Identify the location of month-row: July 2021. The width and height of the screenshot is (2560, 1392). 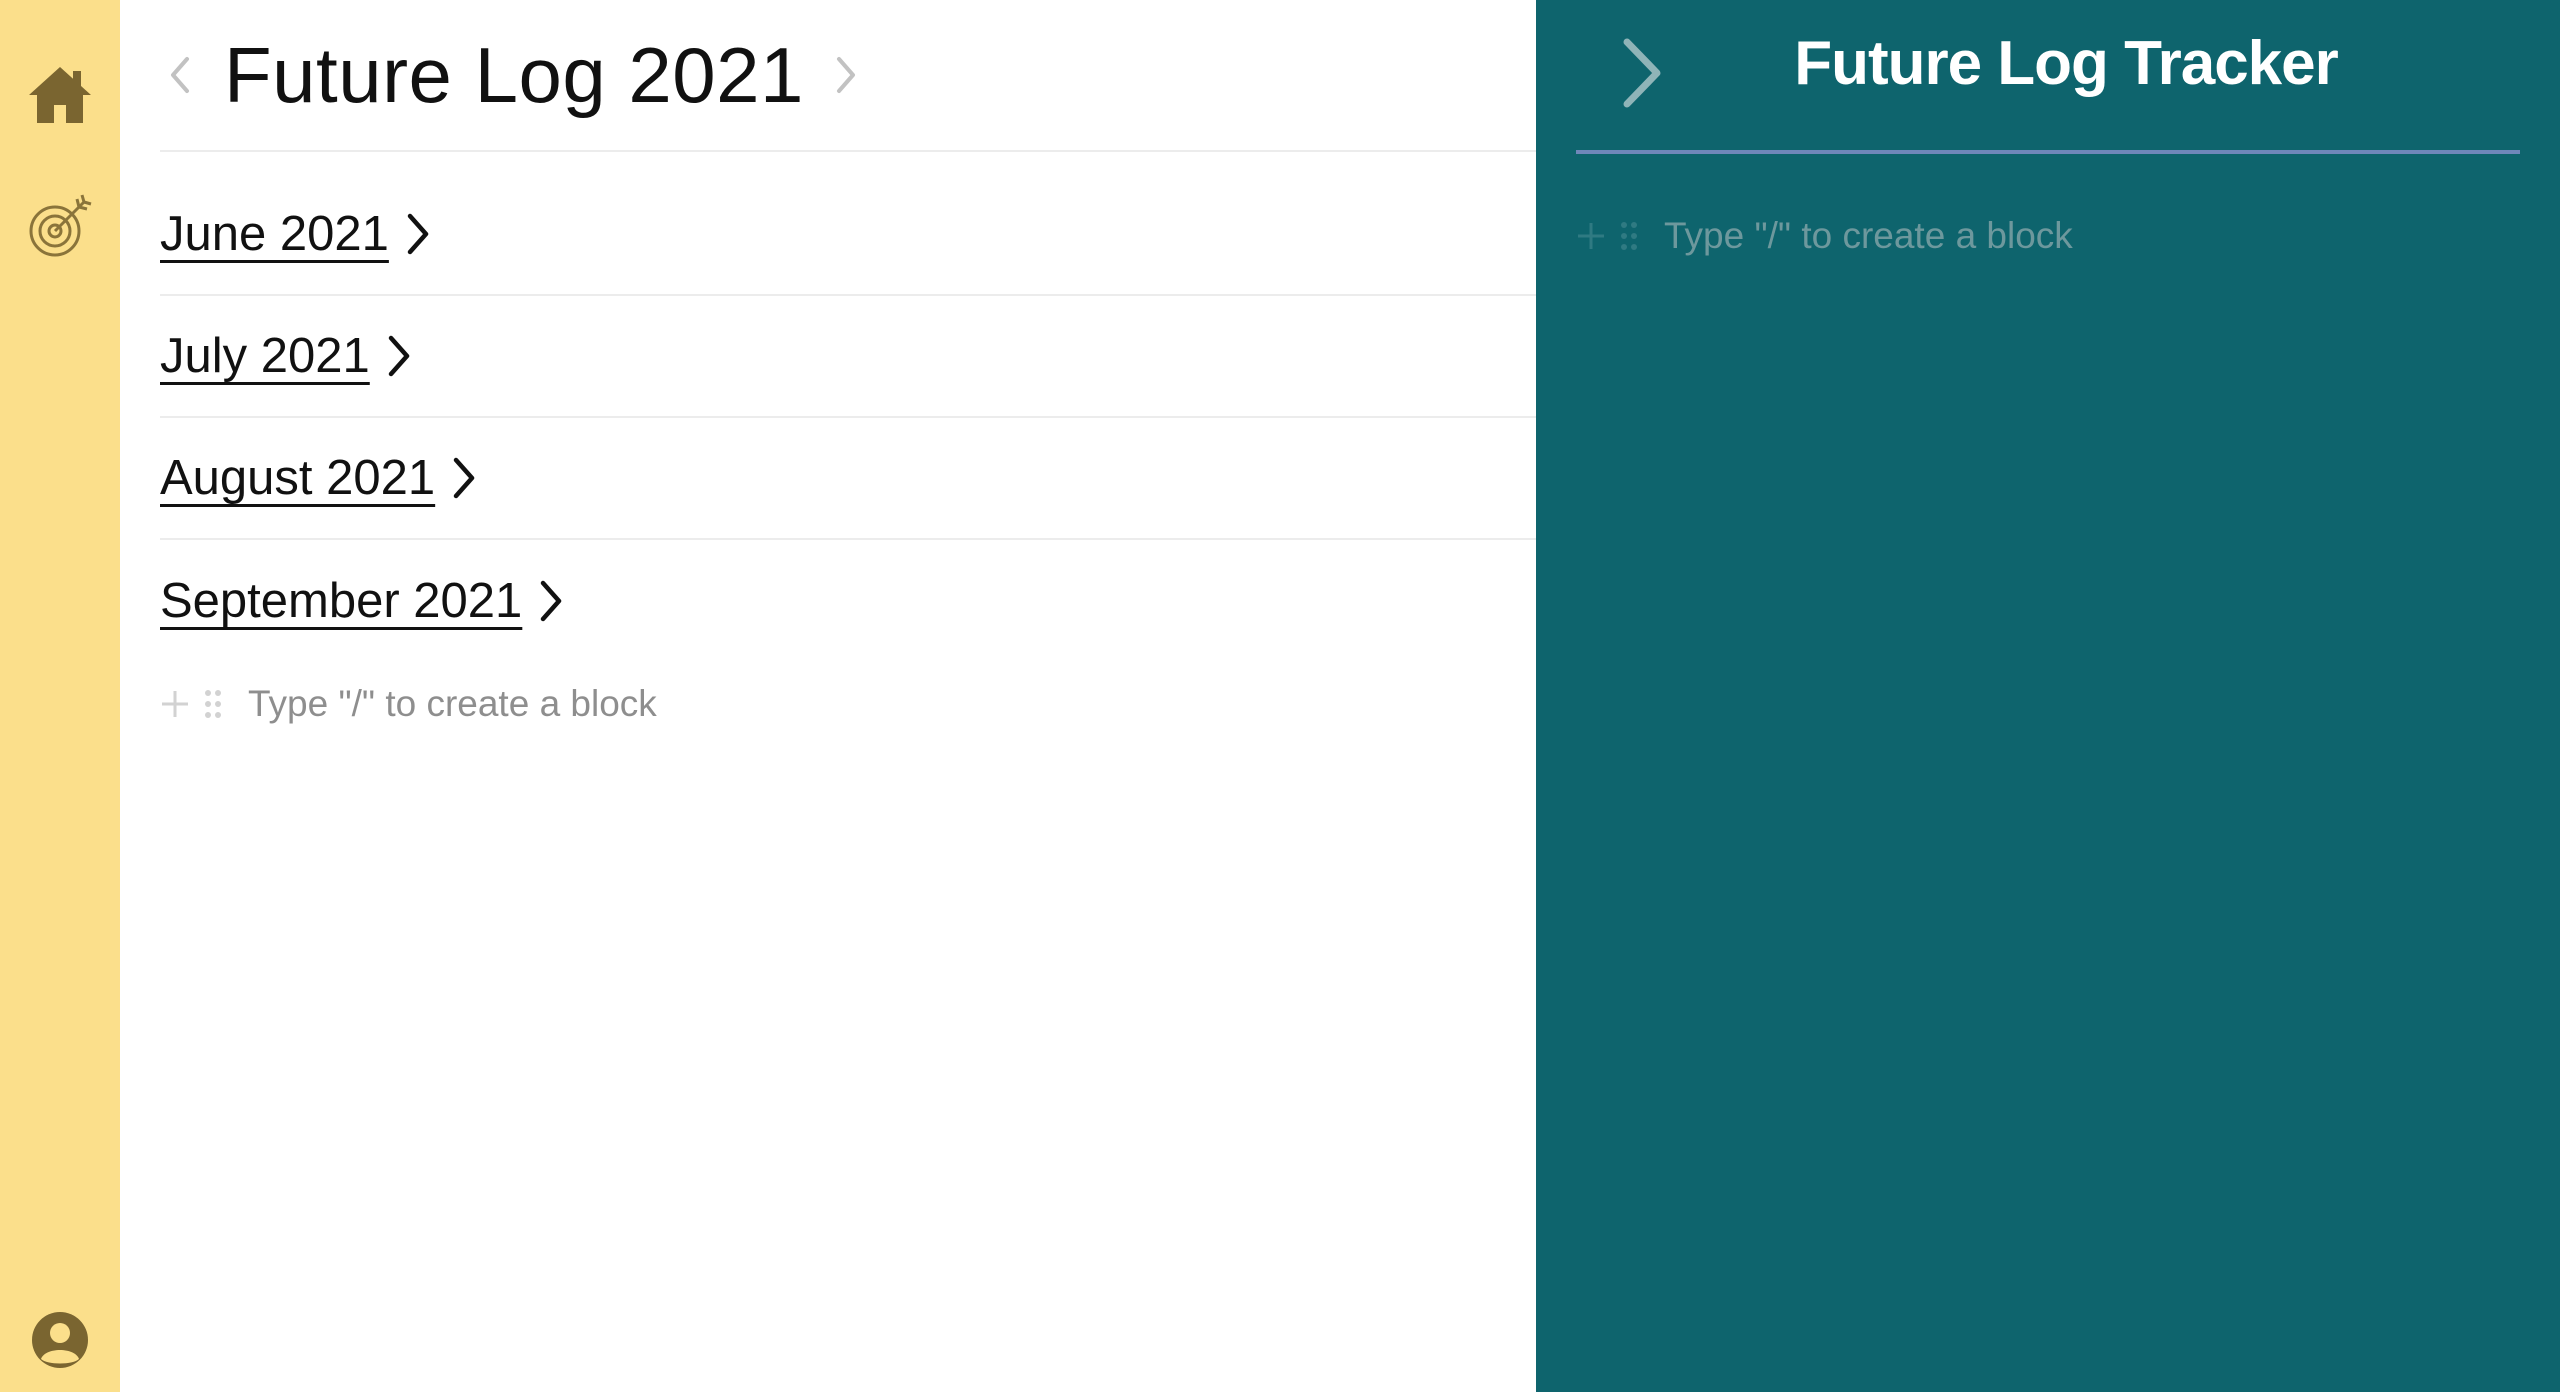
(848, 357).